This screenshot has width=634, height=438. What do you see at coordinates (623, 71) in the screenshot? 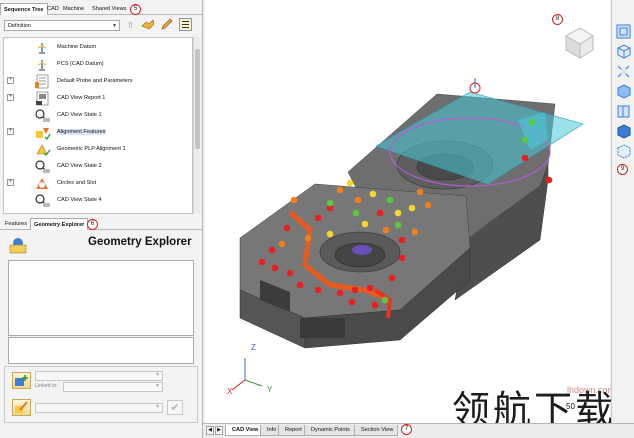
I see `zoom-fit-icon` at bounding box center [623, 71].